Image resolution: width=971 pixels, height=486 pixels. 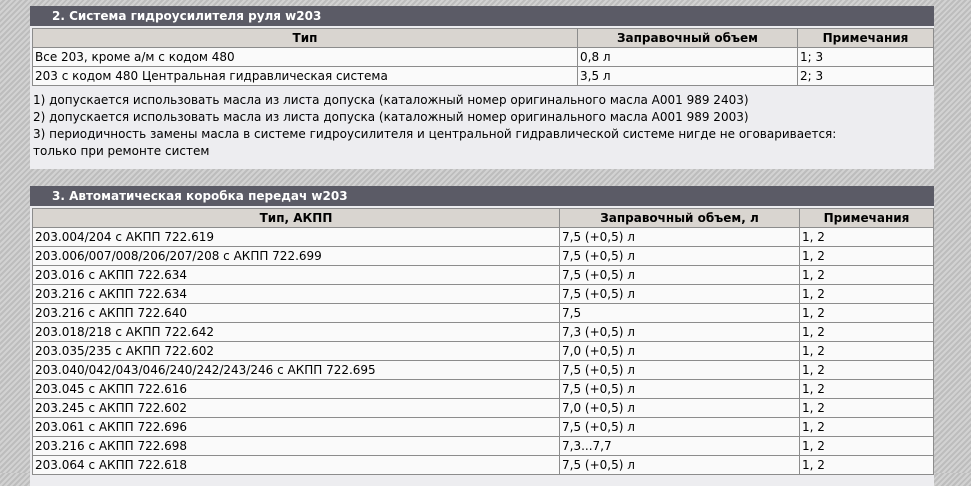 What do you see at coordinates (865, 57) in the screenshot?
I see `cell-notes: 1; 3` at bounding box center [865, 57].